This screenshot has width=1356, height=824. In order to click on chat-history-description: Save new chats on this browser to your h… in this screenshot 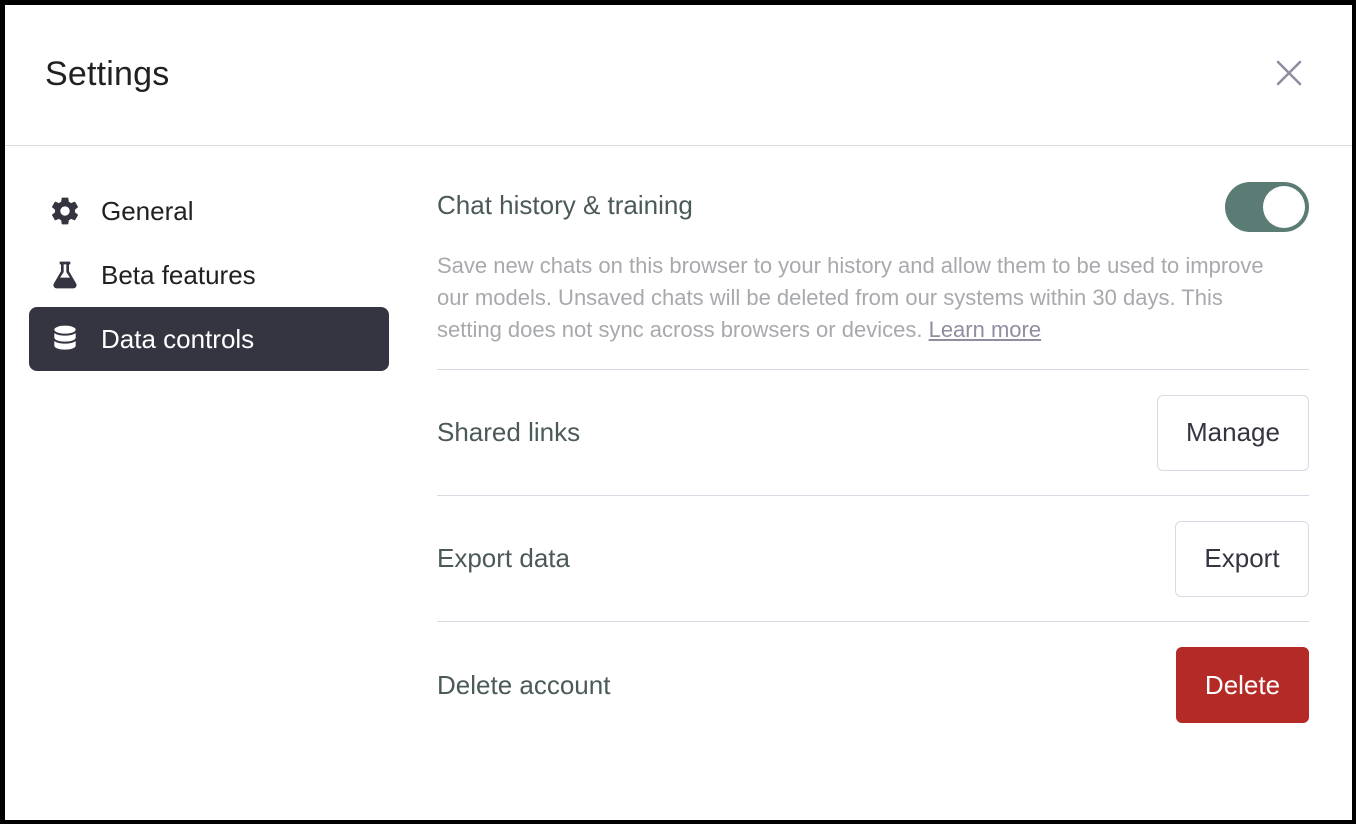, I will do `click(862, 298)`.